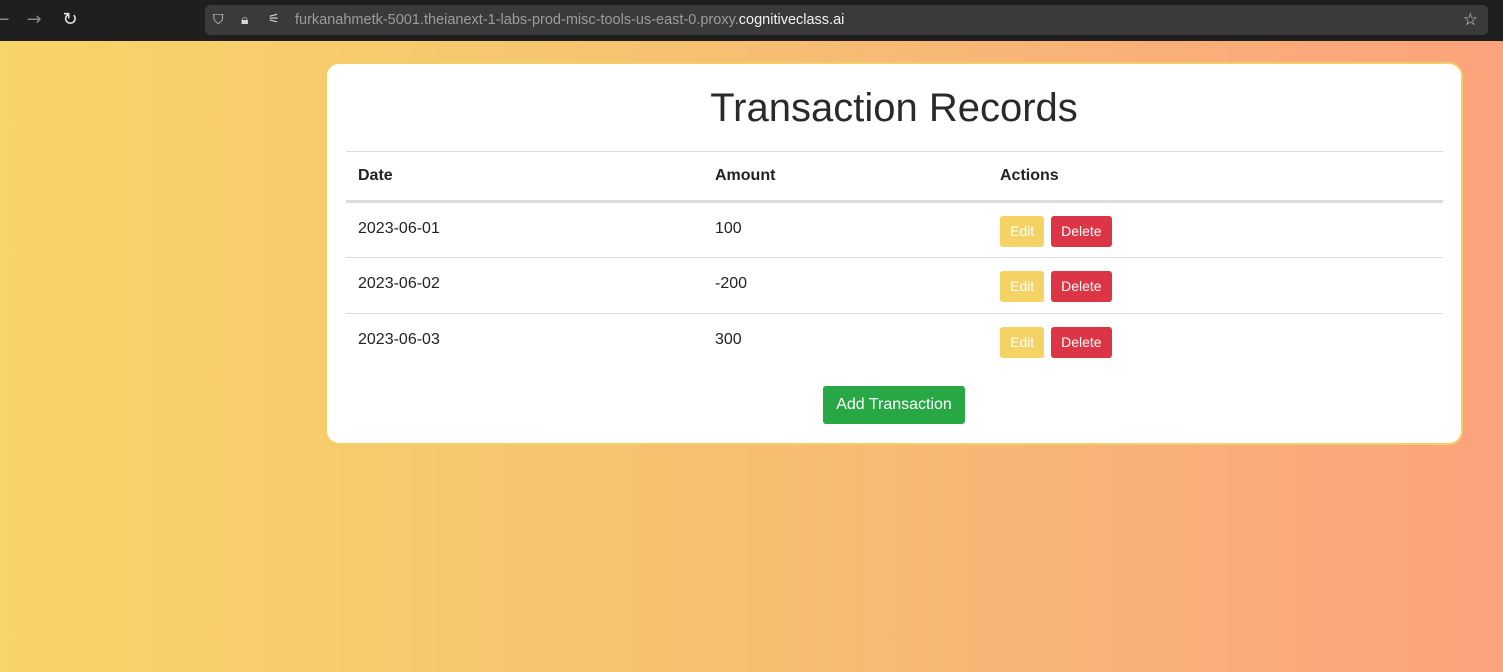 The width and height of the screenshot is (1503, 672). Describe the element at coordinates (791, 20) in the screenshot. I see `url-domain: cognitiveclass.ai` at that location.